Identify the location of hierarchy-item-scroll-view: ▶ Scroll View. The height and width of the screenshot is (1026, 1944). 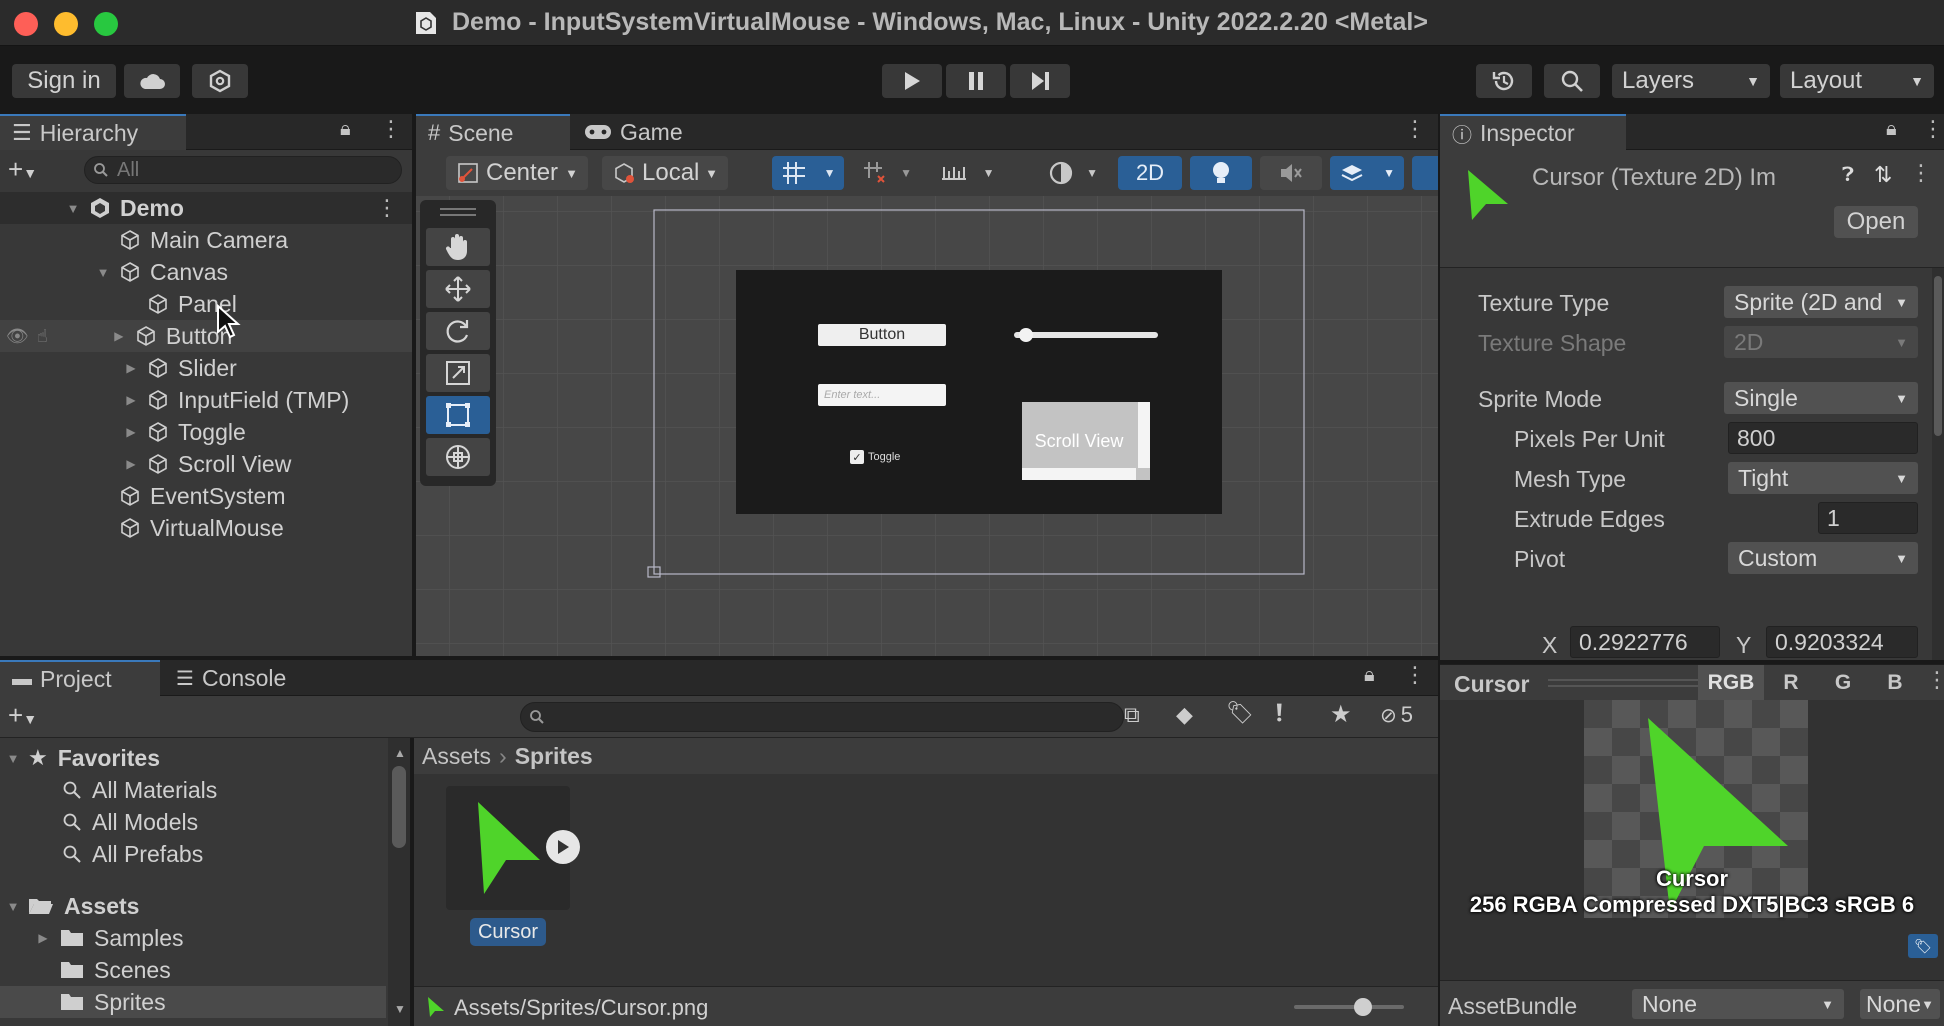
(145, 464).